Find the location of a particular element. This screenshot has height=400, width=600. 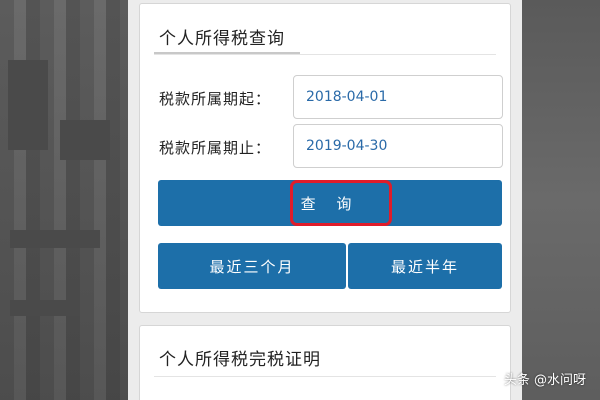

recent-three-months-button: 最近三个月 is located at coordinates (252, 266).